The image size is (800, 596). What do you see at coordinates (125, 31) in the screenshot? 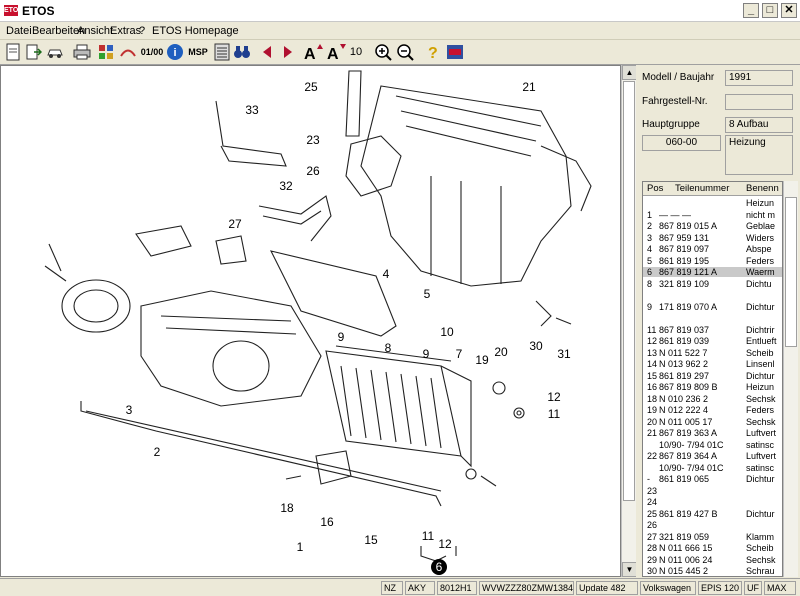
I see `menu-extras: Extras` at bounding box center [125, 31].